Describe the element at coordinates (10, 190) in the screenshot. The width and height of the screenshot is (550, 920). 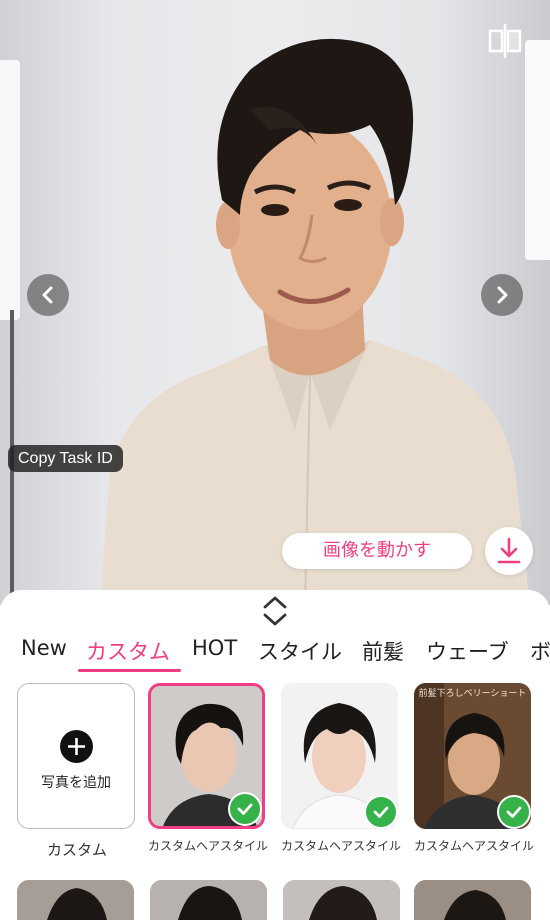
I see `studio-light` at that location.